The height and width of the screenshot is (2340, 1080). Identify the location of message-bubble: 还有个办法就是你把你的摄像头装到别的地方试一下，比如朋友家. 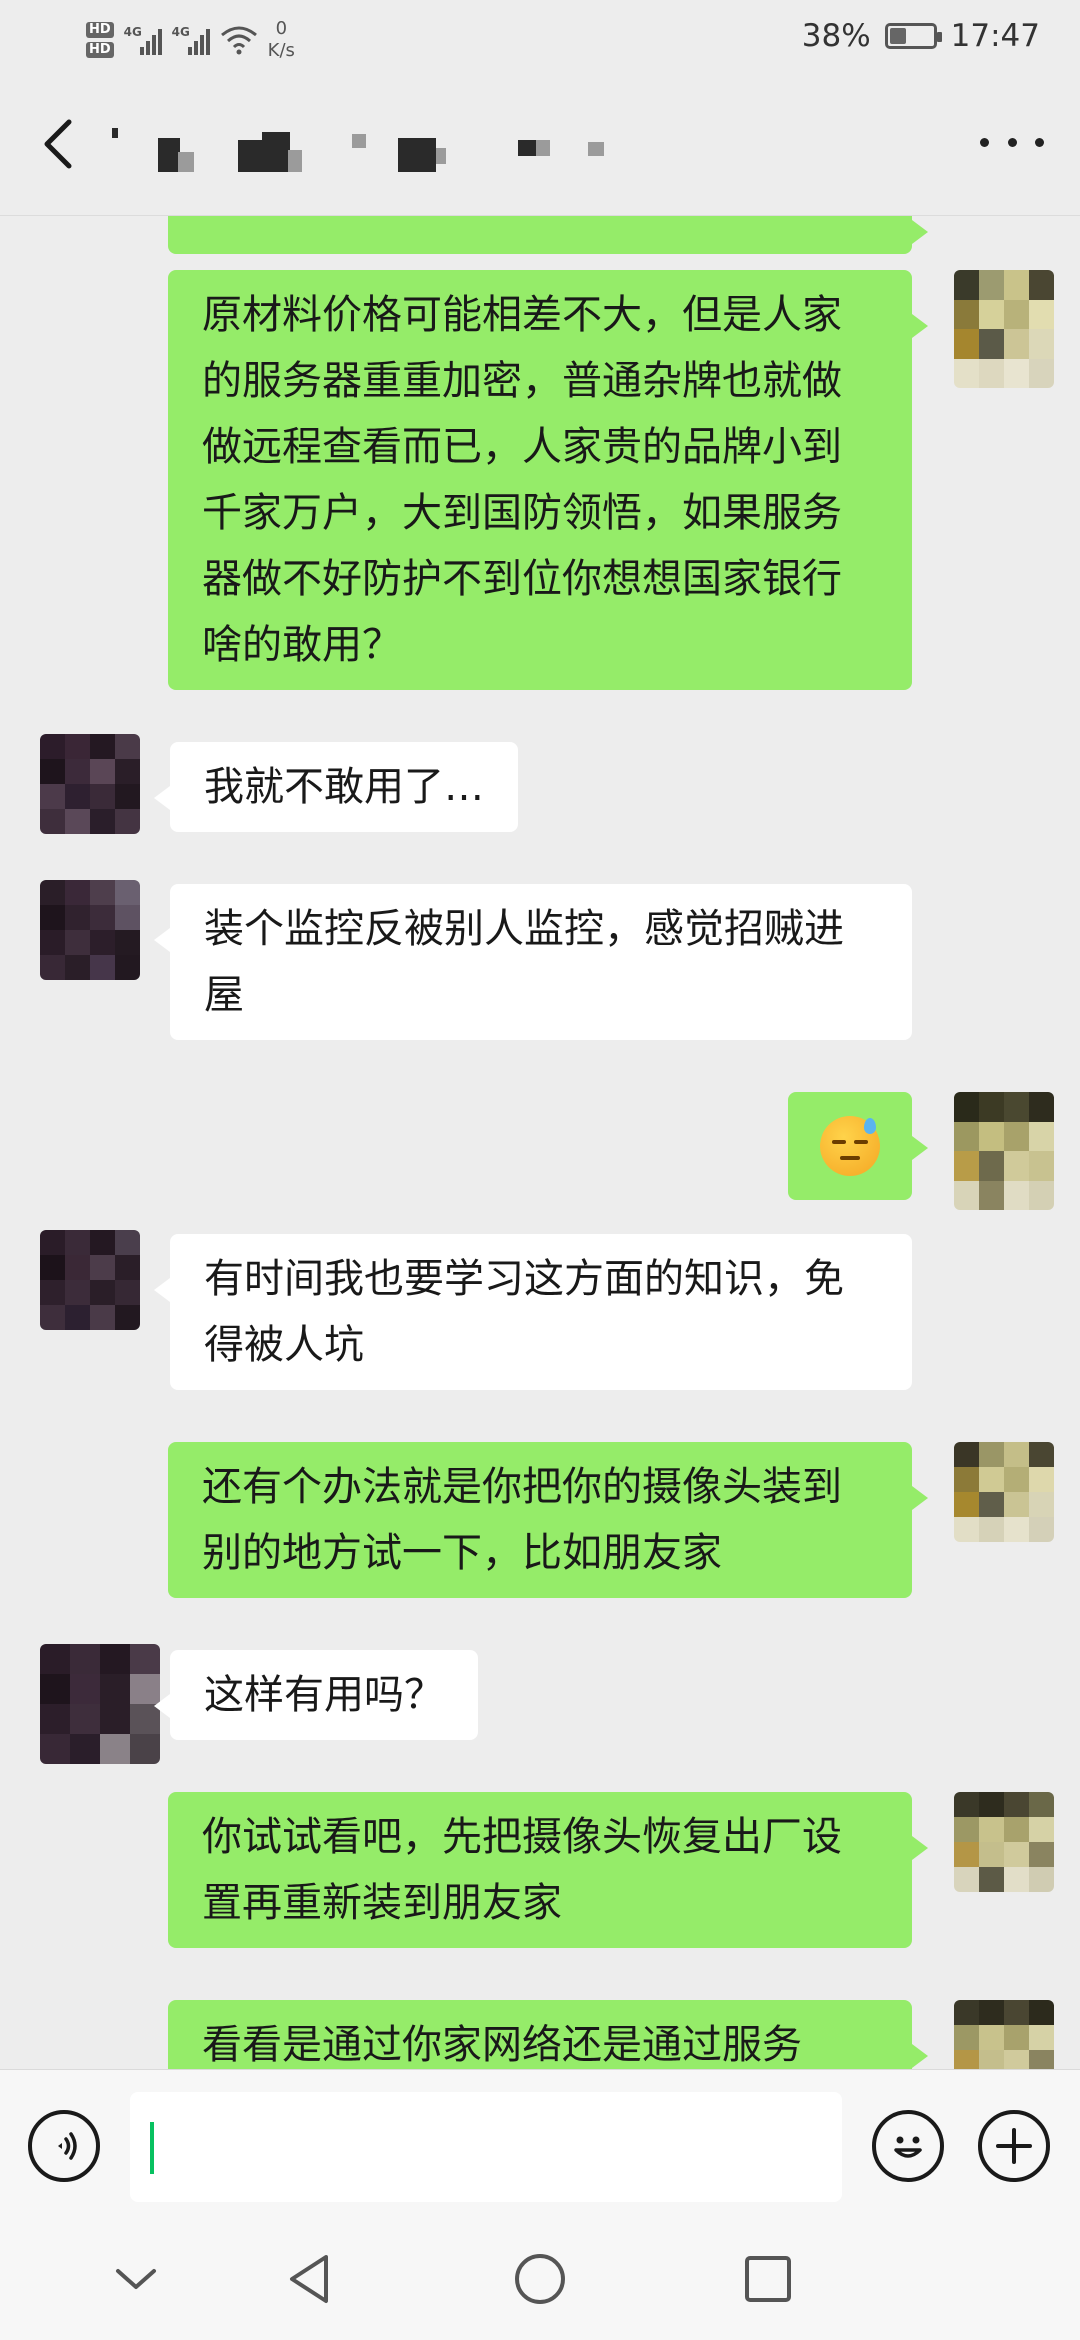
(548, 1520).